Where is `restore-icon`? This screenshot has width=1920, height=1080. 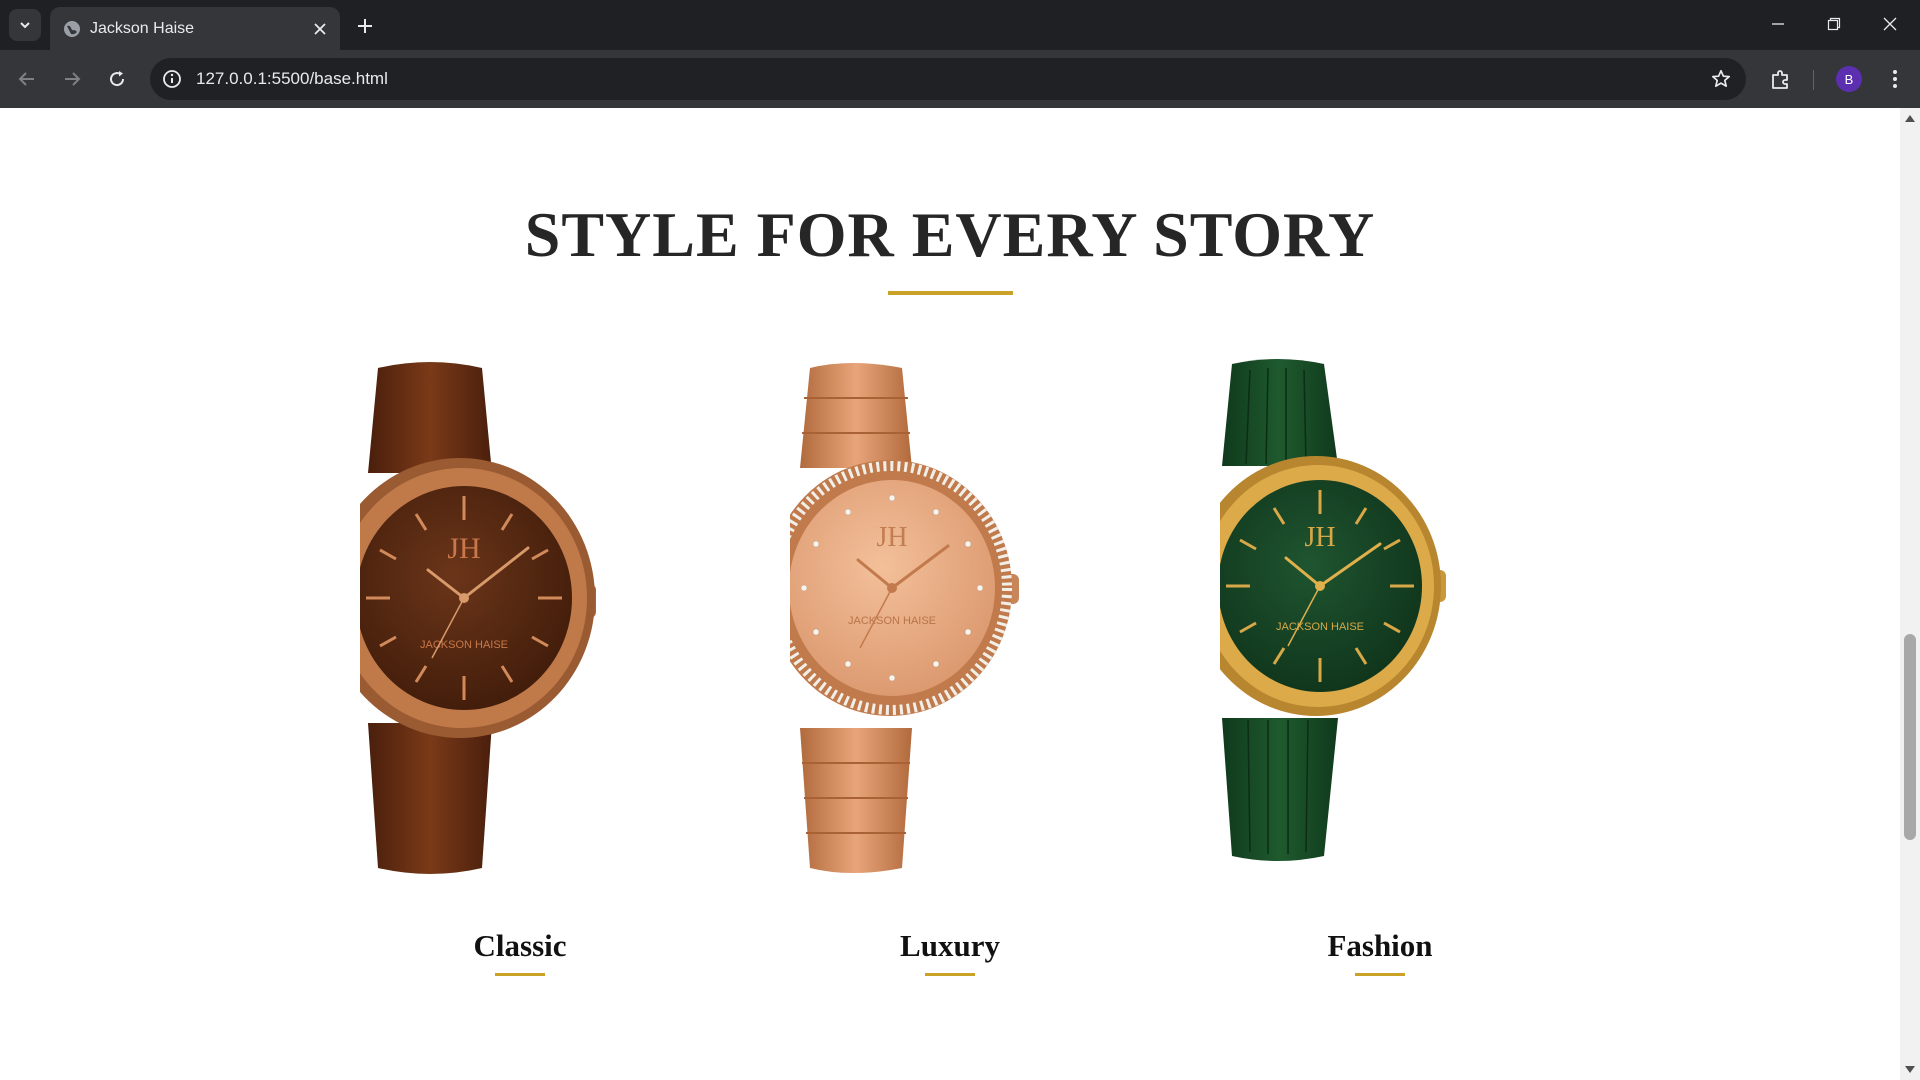 restore-icon is located at coordinates (1834, 24).